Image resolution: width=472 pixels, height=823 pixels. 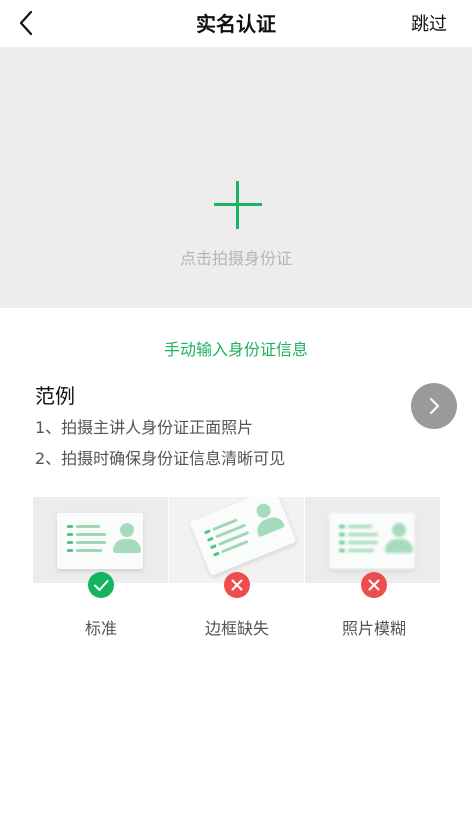 I want to click on example-instruction-2: 2、拍摄时确保身份证信息清晰可见, so click(x=160, y=458).